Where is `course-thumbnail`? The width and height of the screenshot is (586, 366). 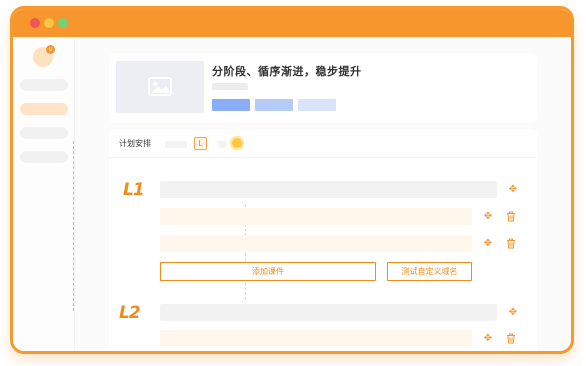
course-thumbnail is located at coordinates (160, 87).